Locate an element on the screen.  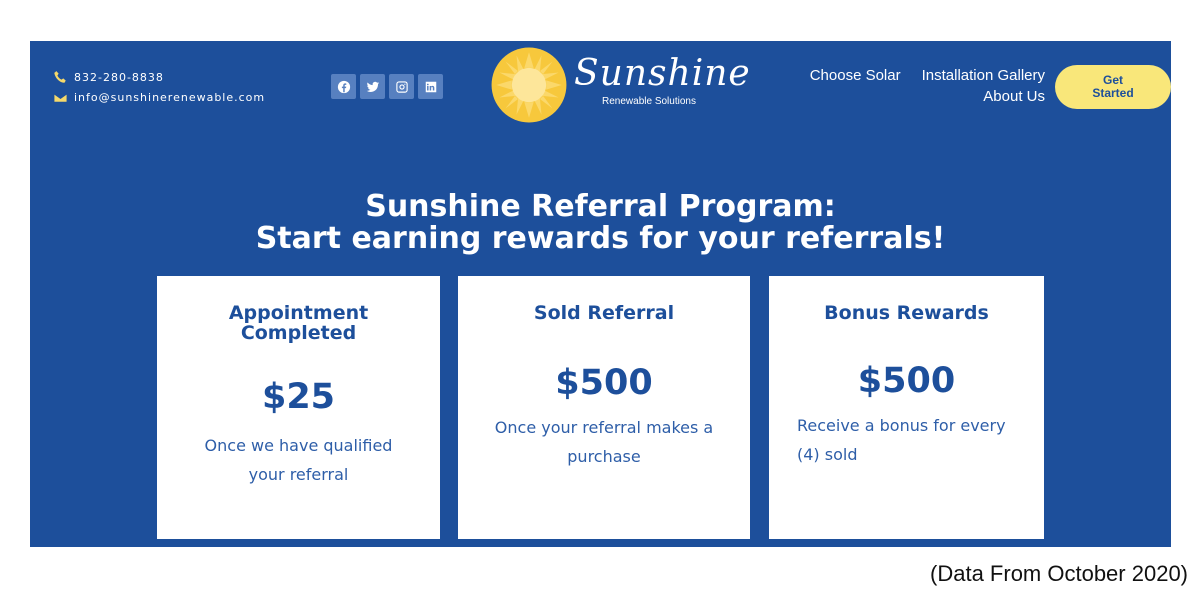
phone-row: 832-280-8838 is located at coordinates (158, 77).